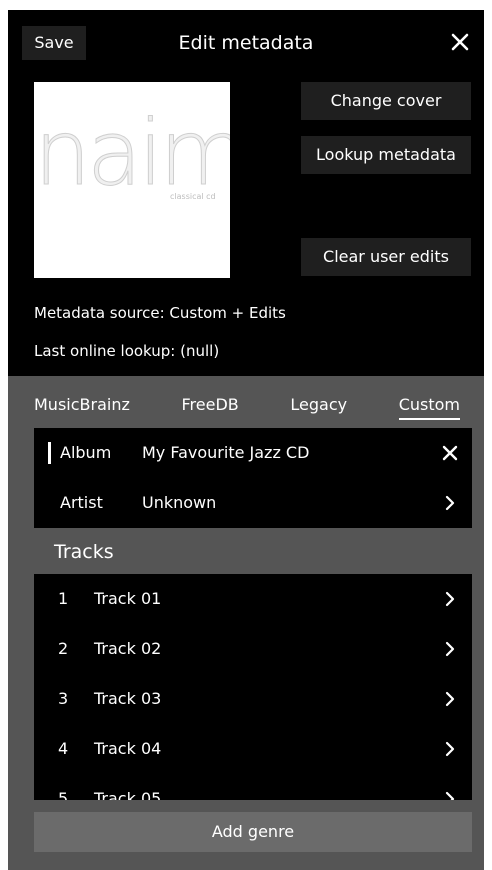  Describe the element at coordinates (63, 794) in the screenshot. I see `track-number: 5` at that location.